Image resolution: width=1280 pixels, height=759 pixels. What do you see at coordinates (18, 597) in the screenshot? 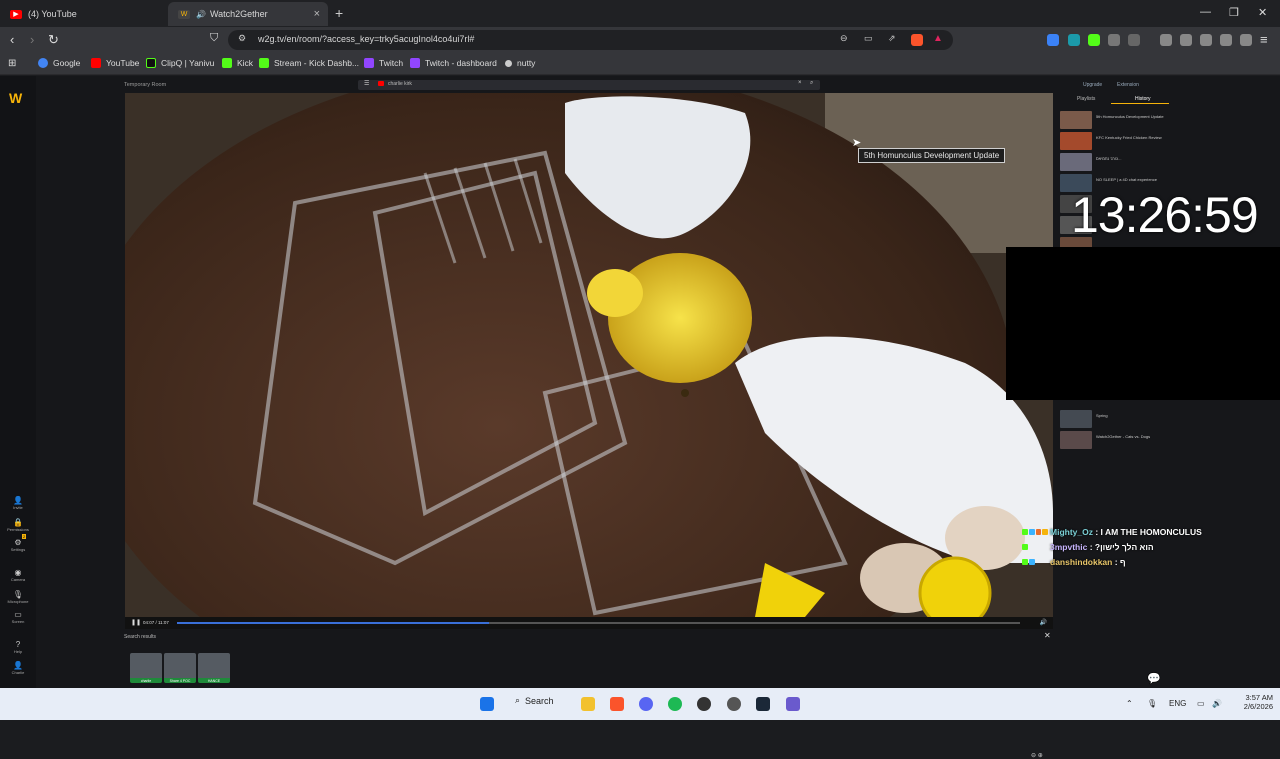
I see `rail-microphone: 🎙 Microphone` at bounding box center [18, 597].